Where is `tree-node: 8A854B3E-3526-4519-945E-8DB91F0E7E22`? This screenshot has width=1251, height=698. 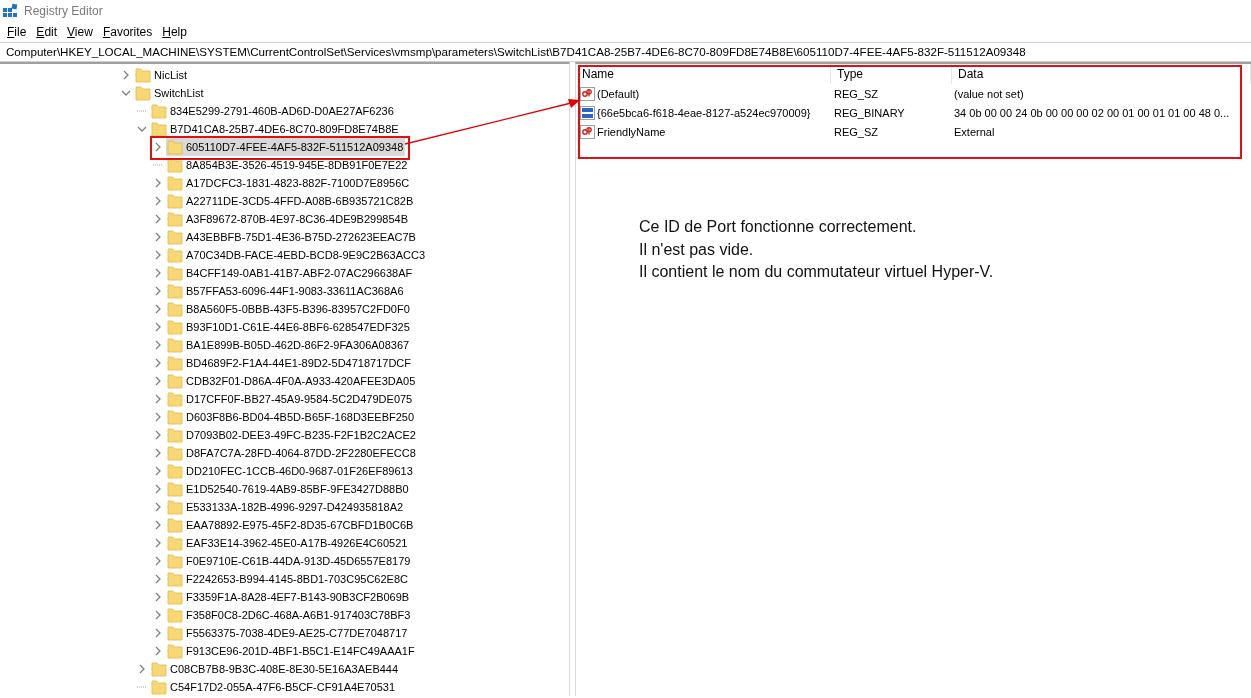
tree-node: 8A854B3E-3526-4519-945E-8DB91F0E7E22 is located at coordinates (288, 165).